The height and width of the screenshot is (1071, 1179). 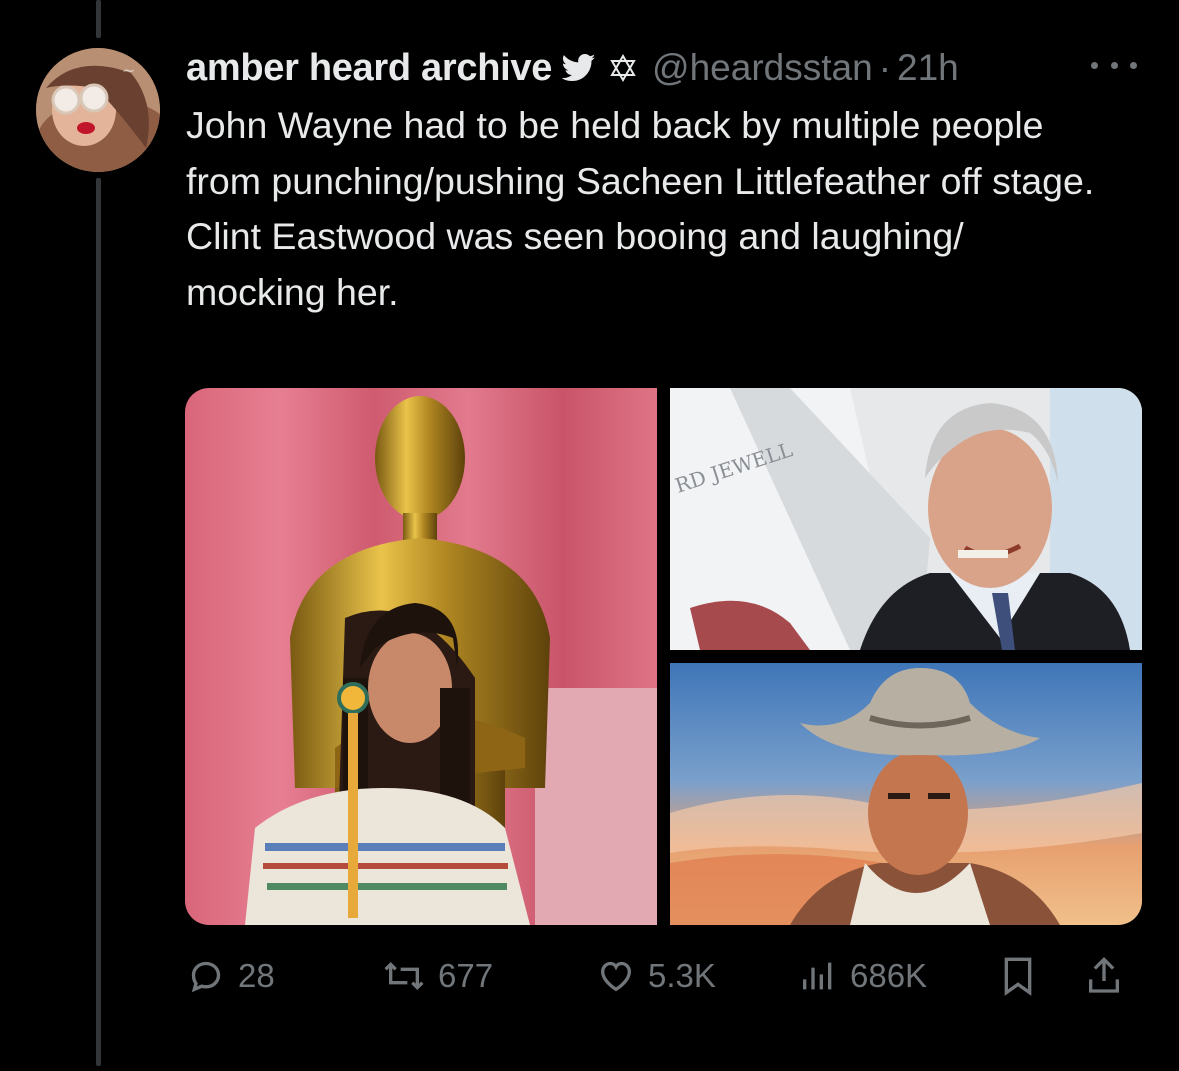 I want to click on analytics-icon, so click(x=817, y=976).